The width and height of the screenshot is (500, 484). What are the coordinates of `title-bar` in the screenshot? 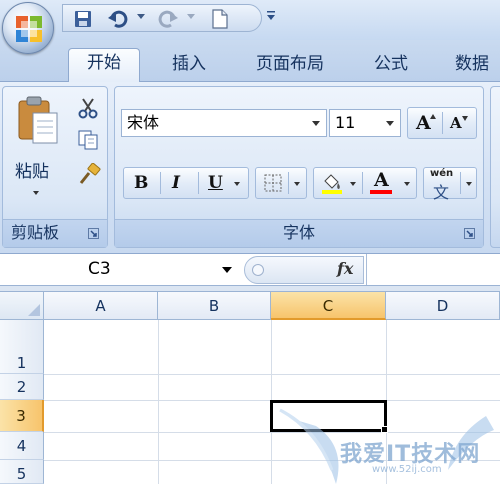 It's located at (250, 20).